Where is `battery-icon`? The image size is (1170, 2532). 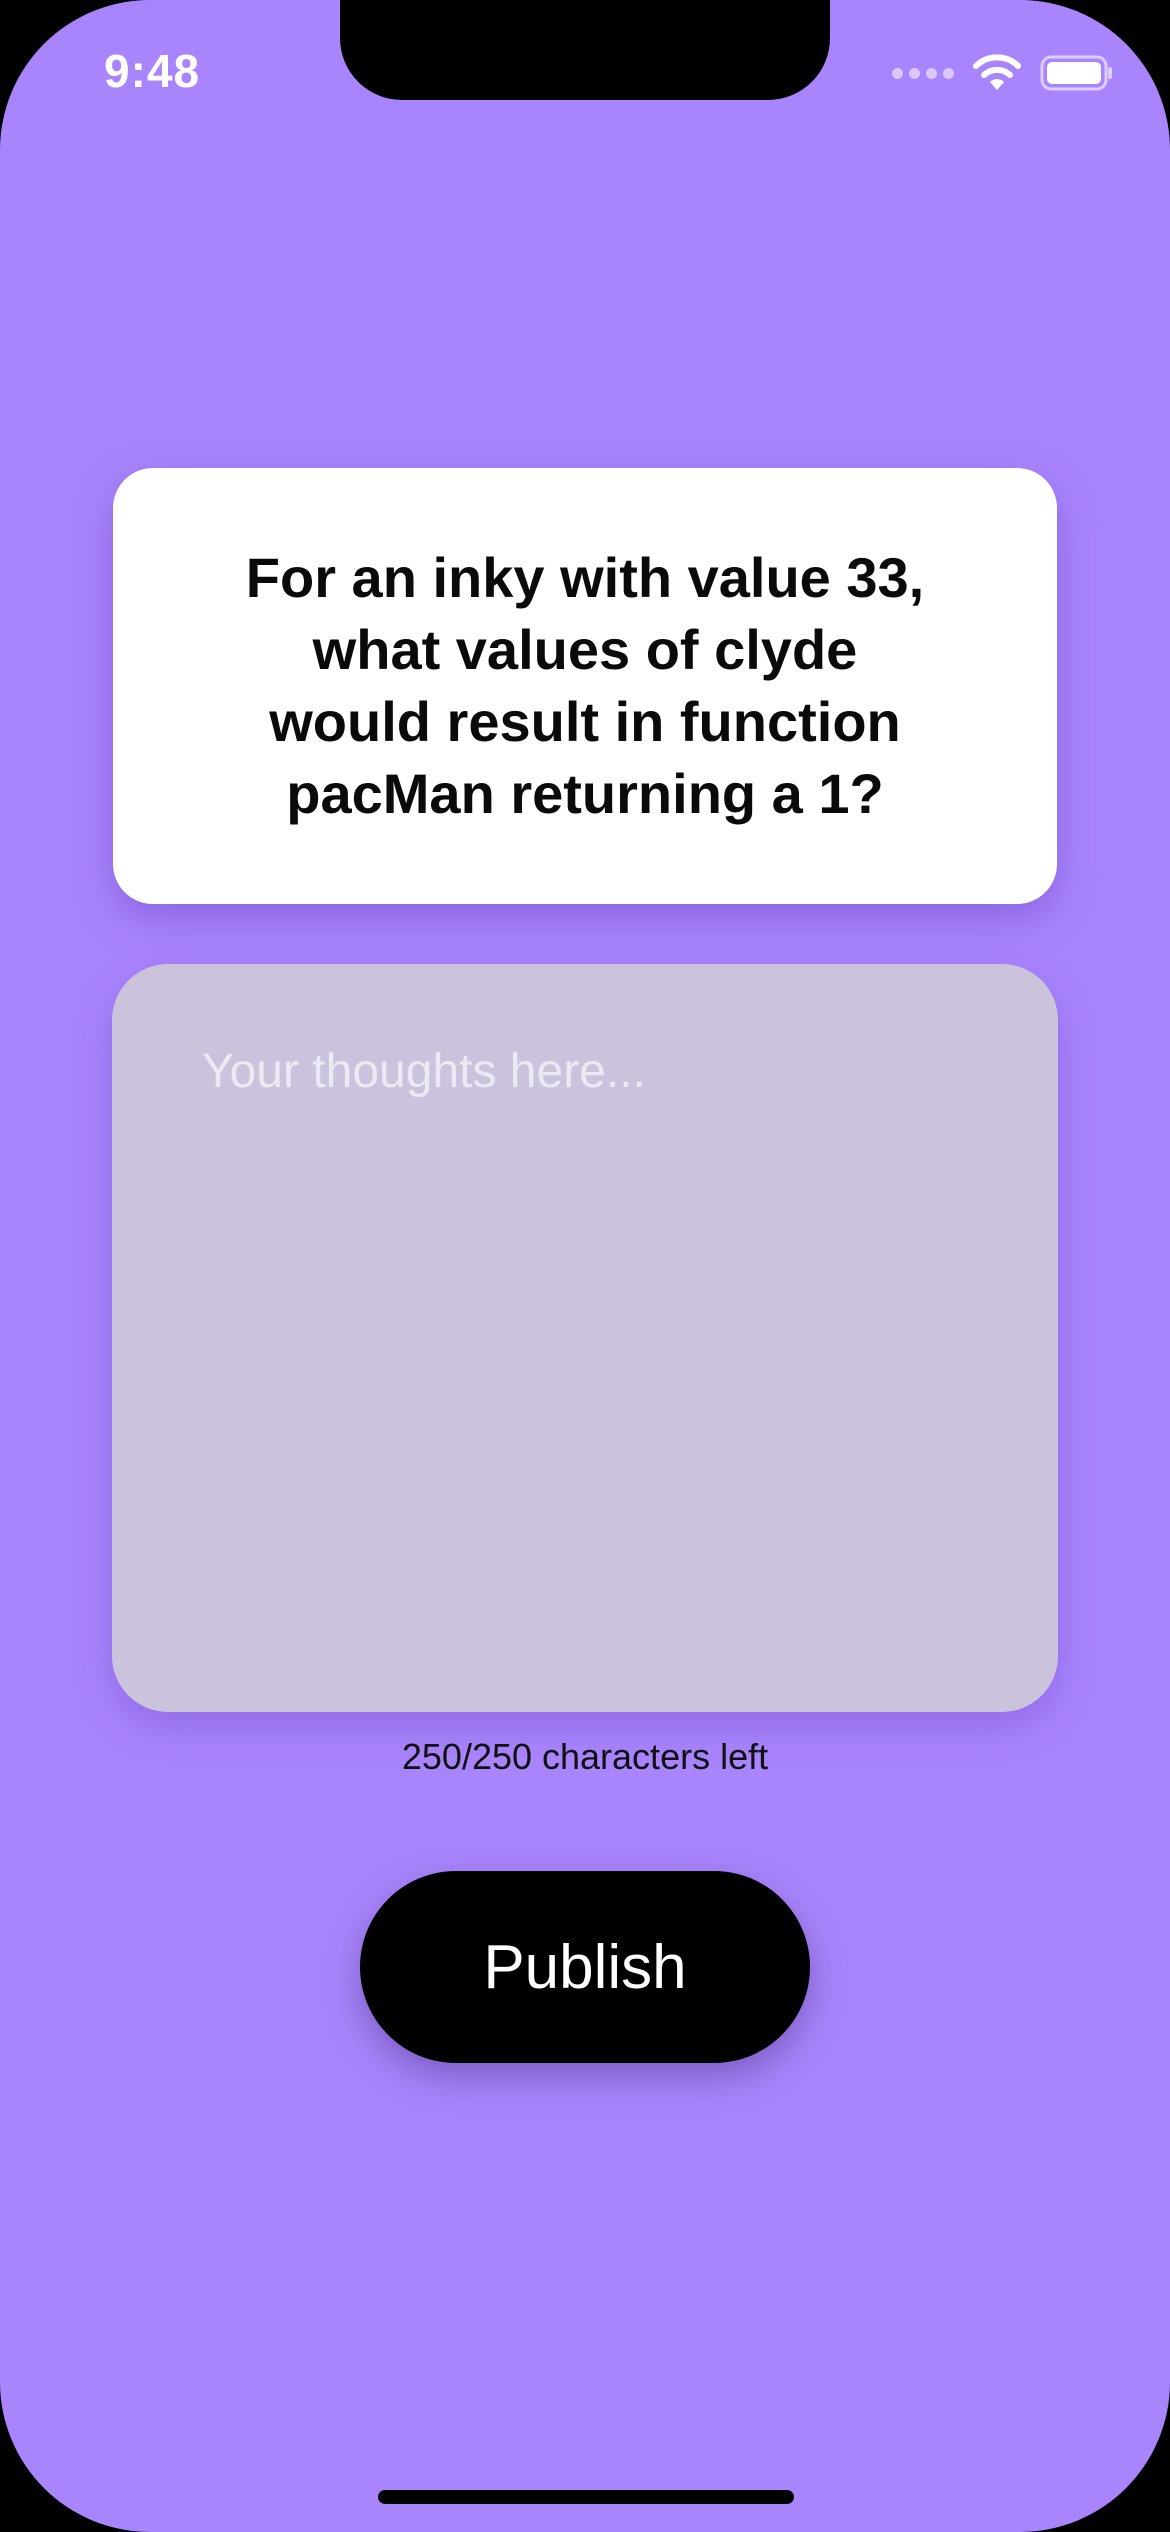 battery-icon is located at coordinates (1077, 73).